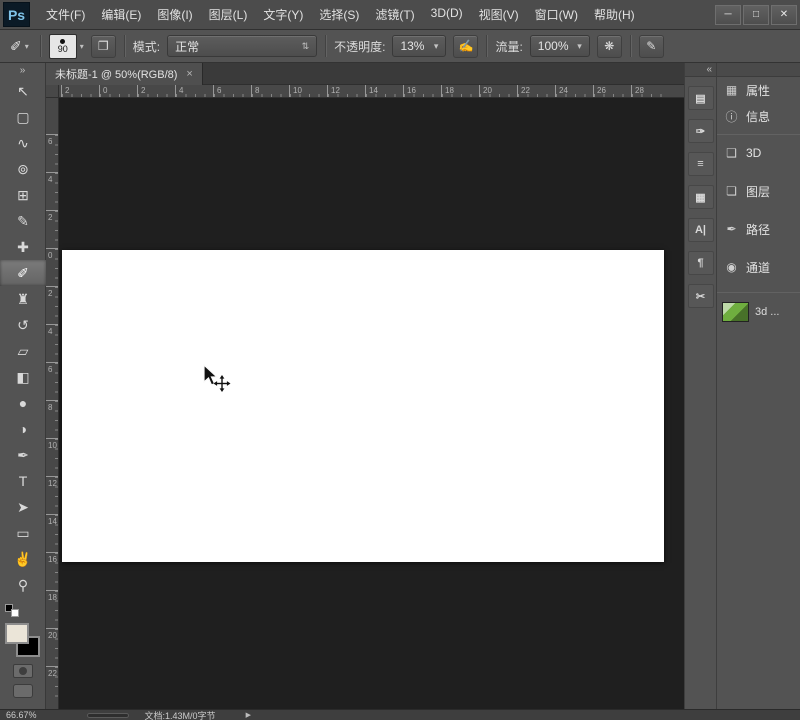 The width and height of the screenshot is (800, 720). I want to click on vertical-ruler: 6 4 2 0 2 4 6 8 10 12 14 16 18 20 22, so click(52, 403).